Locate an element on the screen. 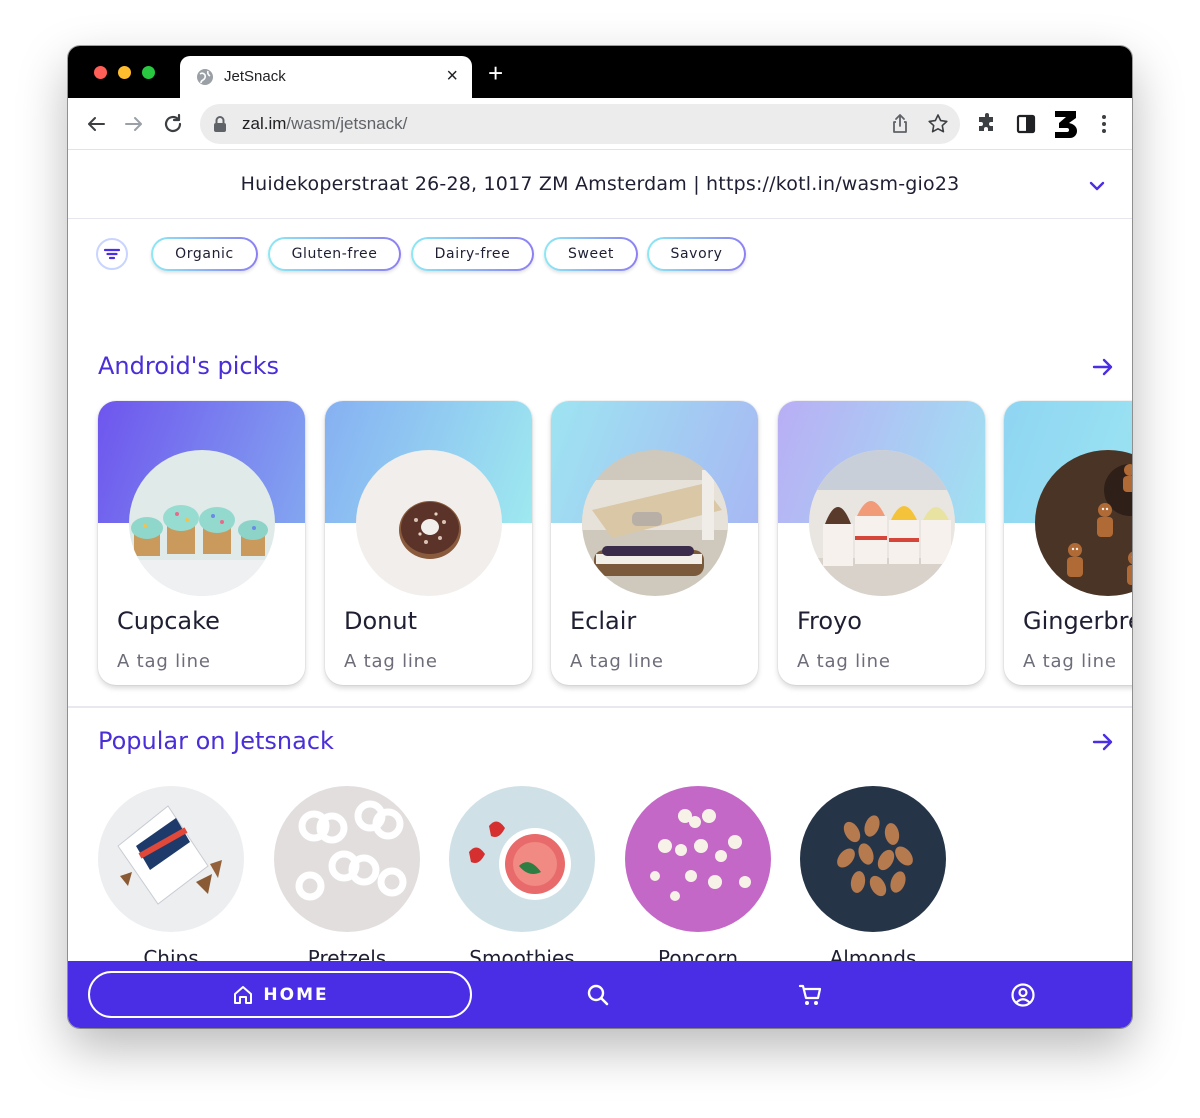  snack-card: Eclair A tag line is located at coordinates (654, 543).